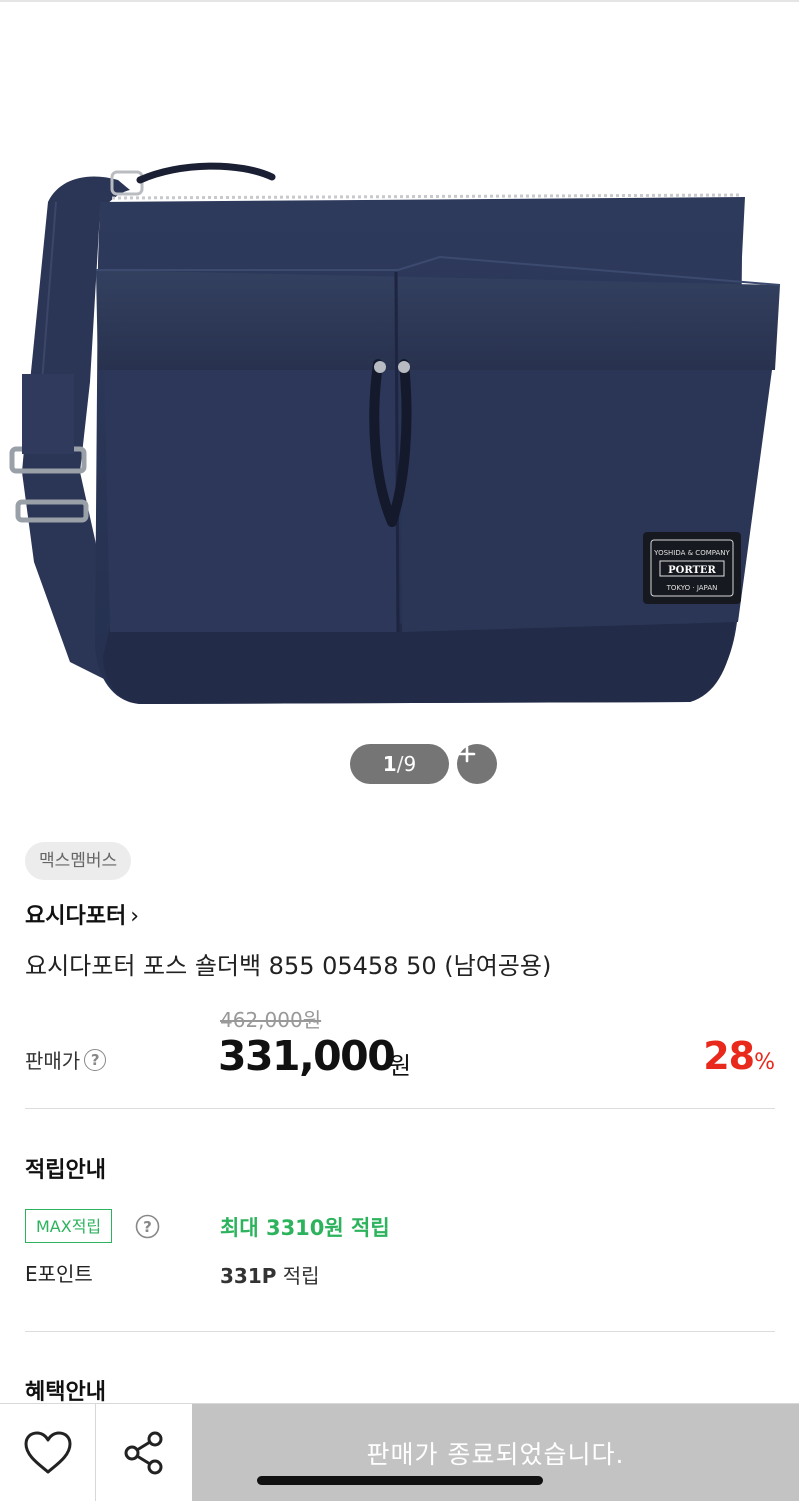 This screenshot has height=1501, width=799. What do you see at coordinates (53, 1061) in the screenshot?
I see `price-label: 판매가` at bounding box center [53, 1061].